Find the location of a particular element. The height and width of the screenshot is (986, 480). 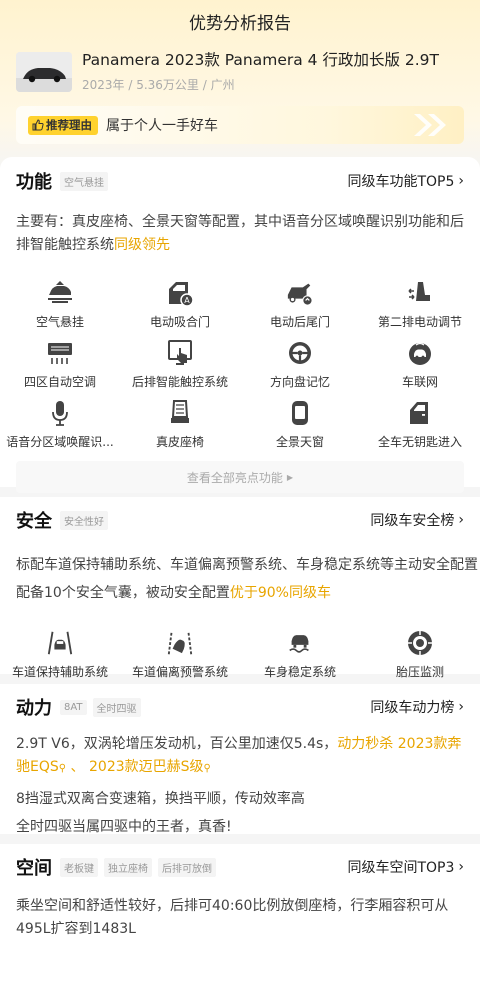

space-tag: 老板键 is located at coordinates (79, 867).